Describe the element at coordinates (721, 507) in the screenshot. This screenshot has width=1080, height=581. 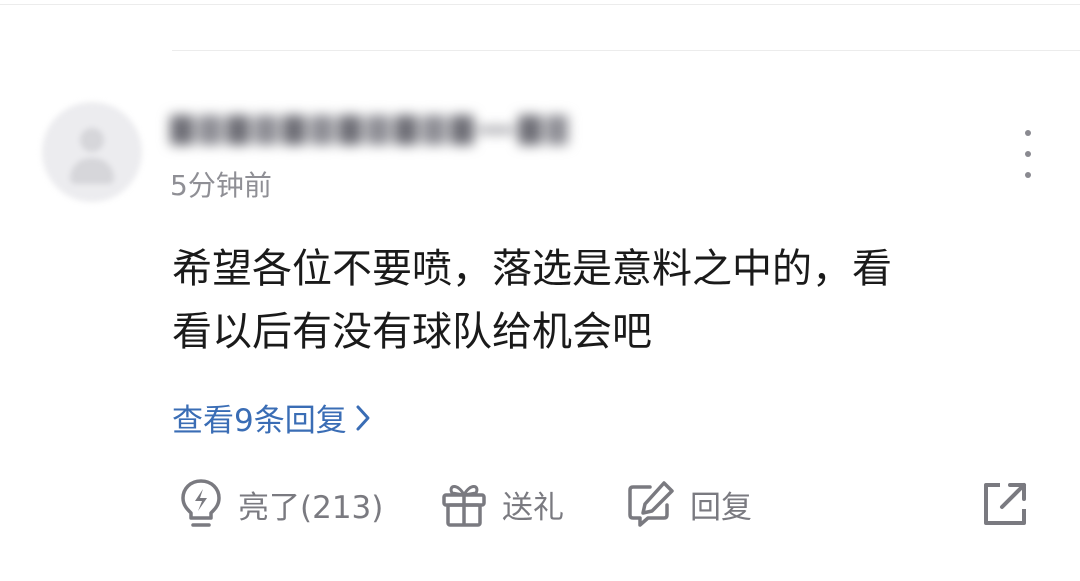
I see `reply-label: 回复` at that location.